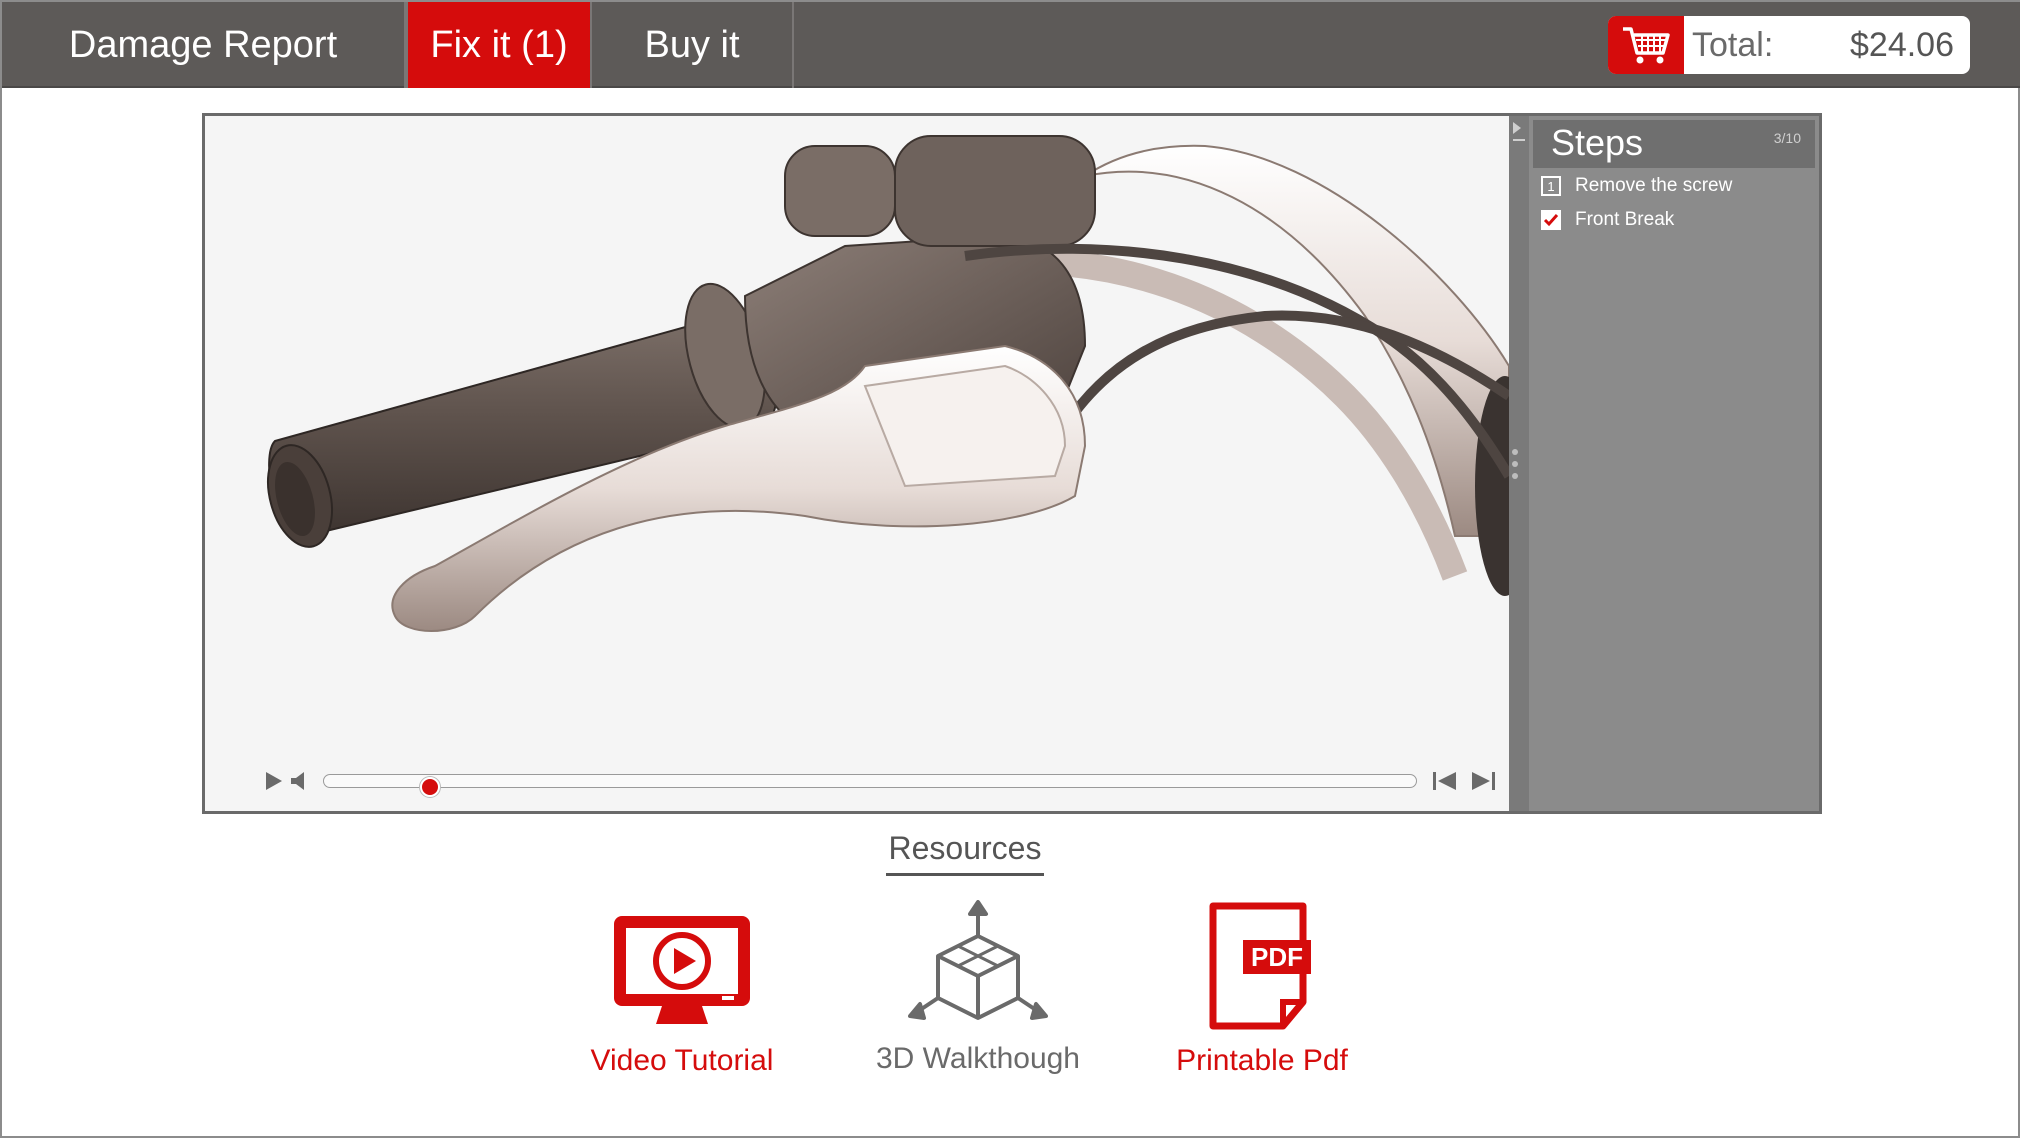 This screenshot has width=2020, height=1138. I want to click on steps-count: 3/10, so click(1787, 138).